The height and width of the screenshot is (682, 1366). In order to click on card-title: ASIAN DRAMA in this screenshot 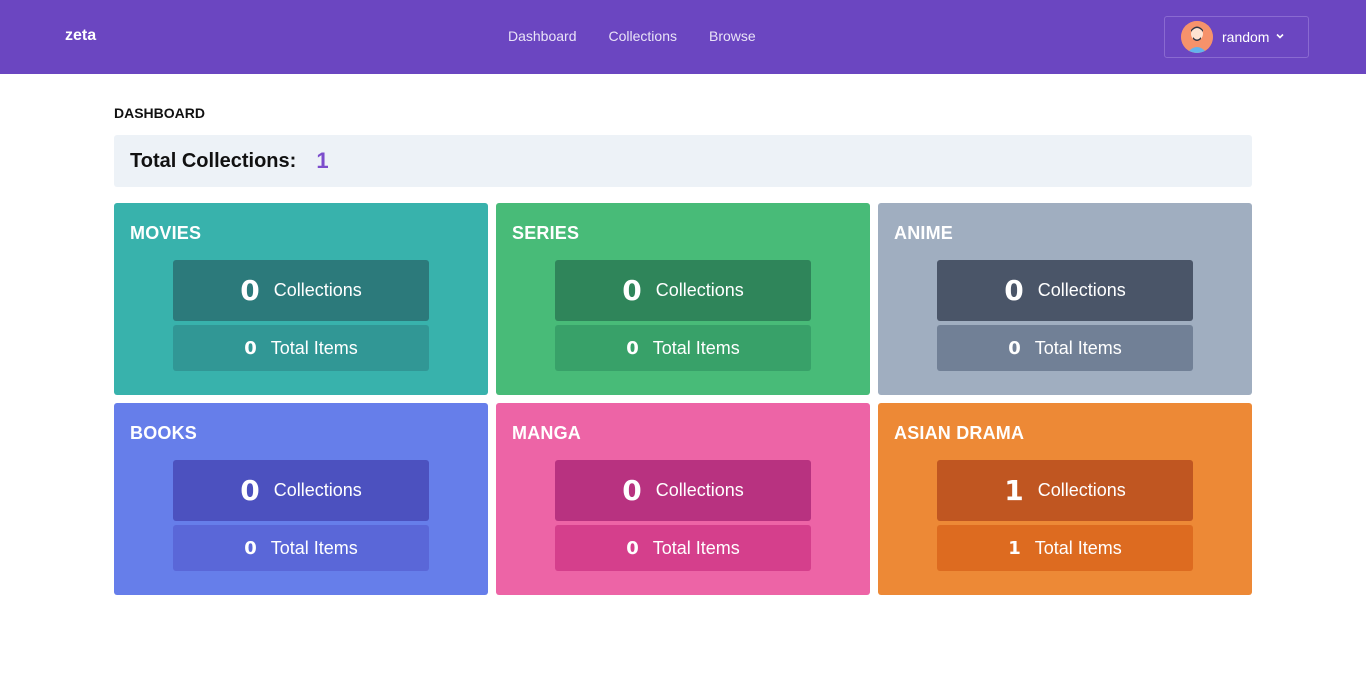, I will do `click(959, 433)`.